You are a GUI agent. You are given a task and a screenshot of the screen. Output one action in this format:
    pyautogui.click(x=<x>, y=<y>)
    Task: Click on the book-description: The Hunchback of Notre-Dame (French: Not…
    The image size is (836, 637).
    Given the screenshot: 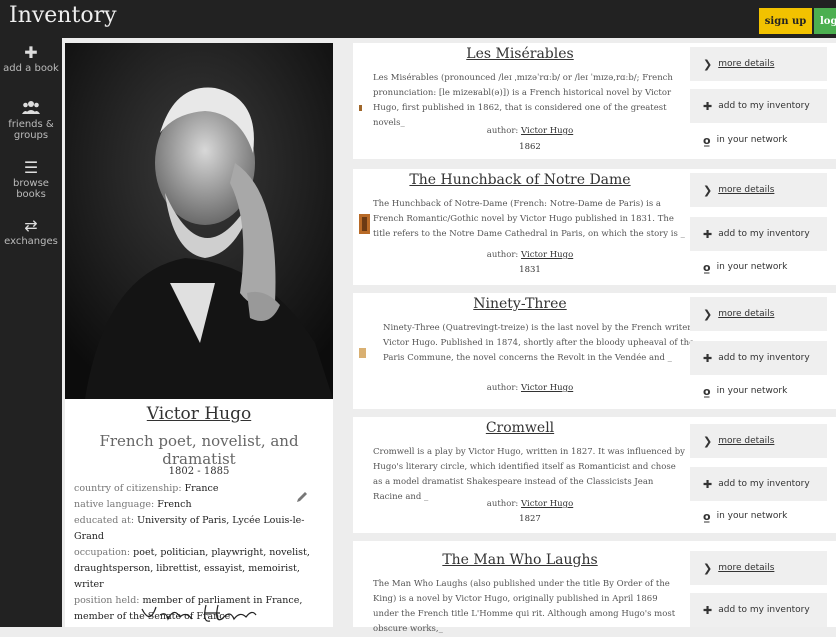 What is the action you would take?
    pyautogui.click(x=529, y=219)
    